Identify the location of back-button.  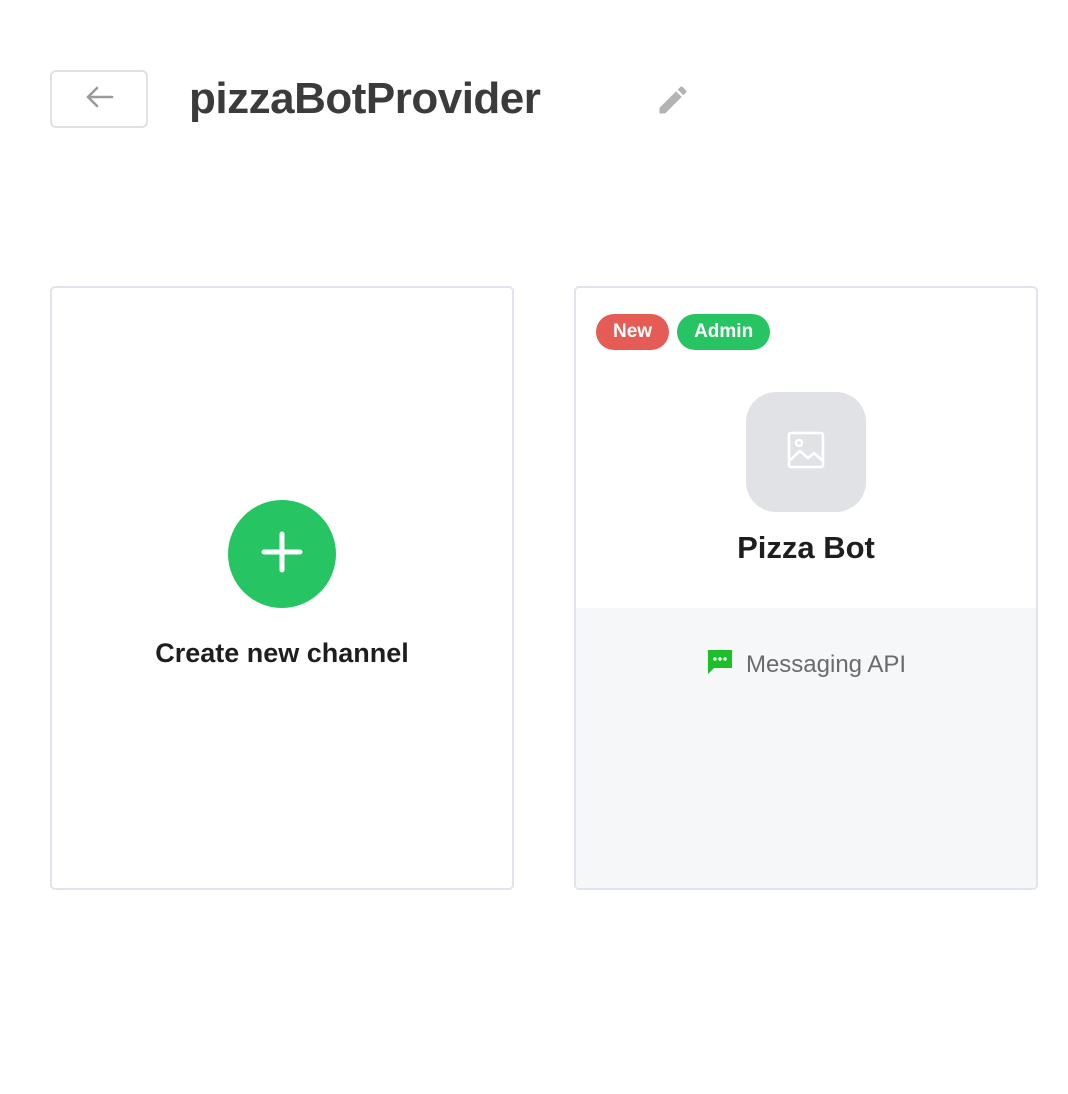
(99, 99).